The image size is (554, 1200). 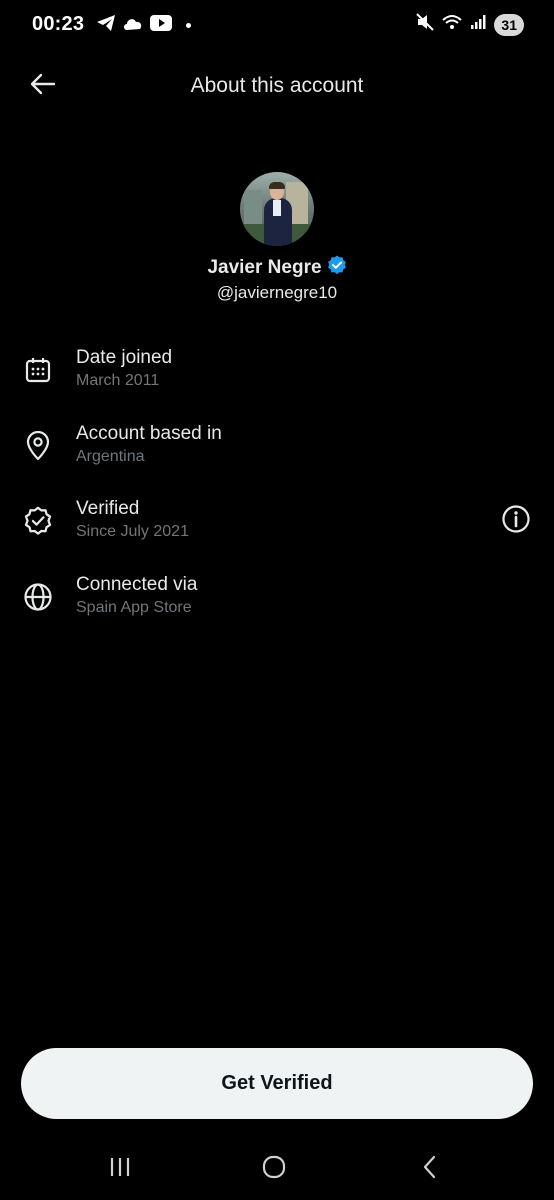 What do you see at coordinates (277, 527) in the screenshot?
I see `info-item-verified: Verified Since July 2021` at bounding box center [277, 527].